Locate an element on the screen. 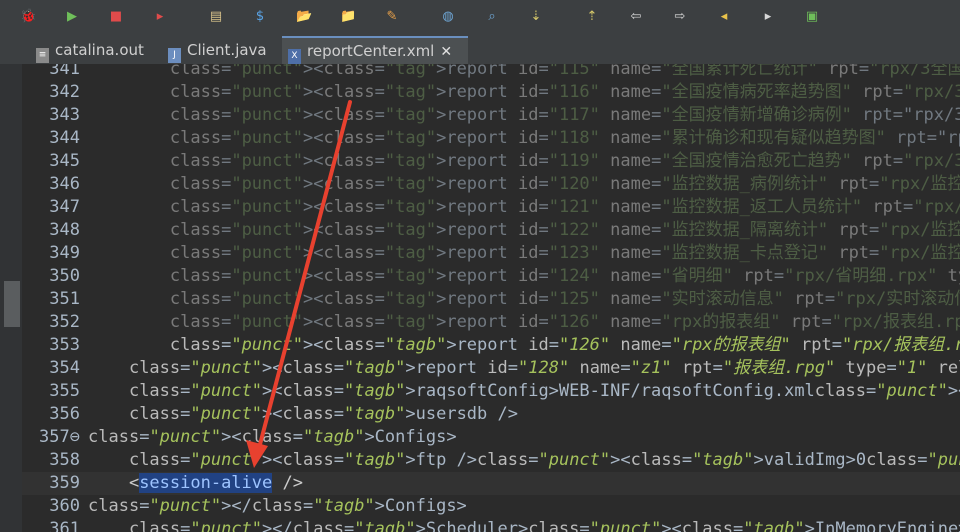 This screenshot has width=960, height=532. tab-label: catalina.out is located at coordinates (99, 50).